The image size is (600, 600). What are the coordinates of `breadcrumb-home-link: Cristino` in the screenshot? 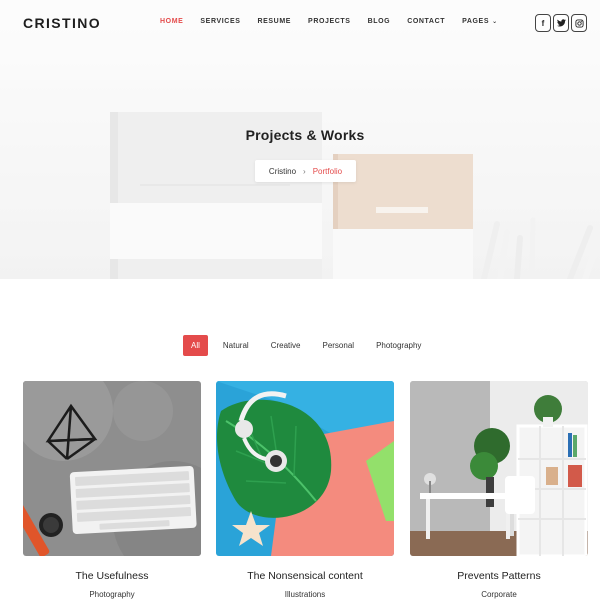 It's located at (282, 171).